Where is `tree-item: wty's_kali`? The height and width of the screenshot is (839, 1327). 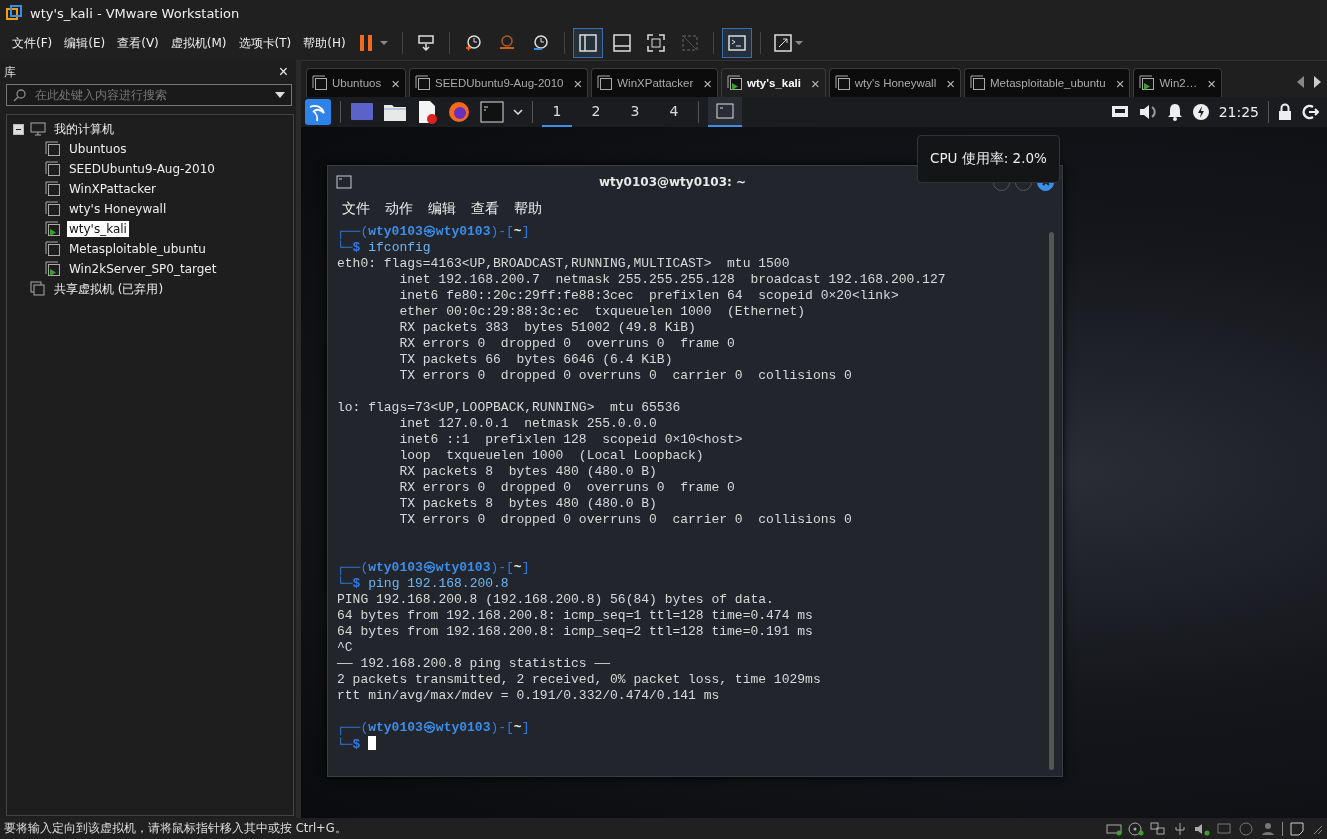
tree-item: wty's_kali is located at coordinates (98, 229).